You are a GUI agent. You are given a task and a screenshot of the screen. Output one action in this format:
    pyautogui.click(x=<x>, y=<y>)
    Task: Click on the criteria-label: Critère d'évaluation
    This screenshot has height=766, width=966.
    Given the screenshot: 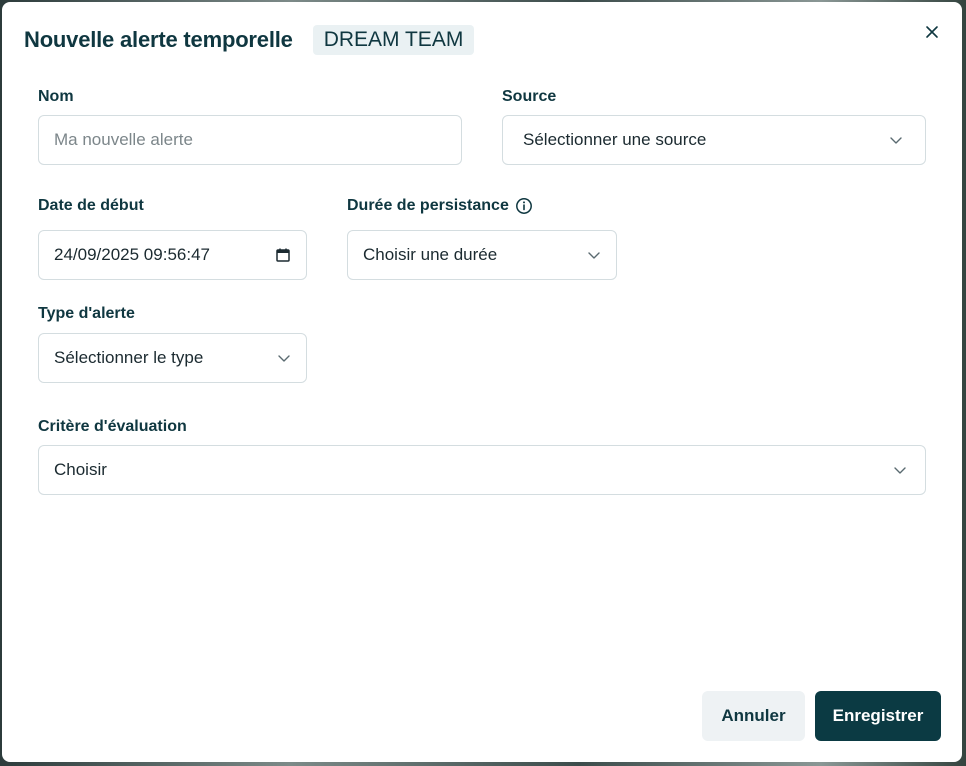 What is the action you would take?
    pyautogui.click(x=112, y=426)
    